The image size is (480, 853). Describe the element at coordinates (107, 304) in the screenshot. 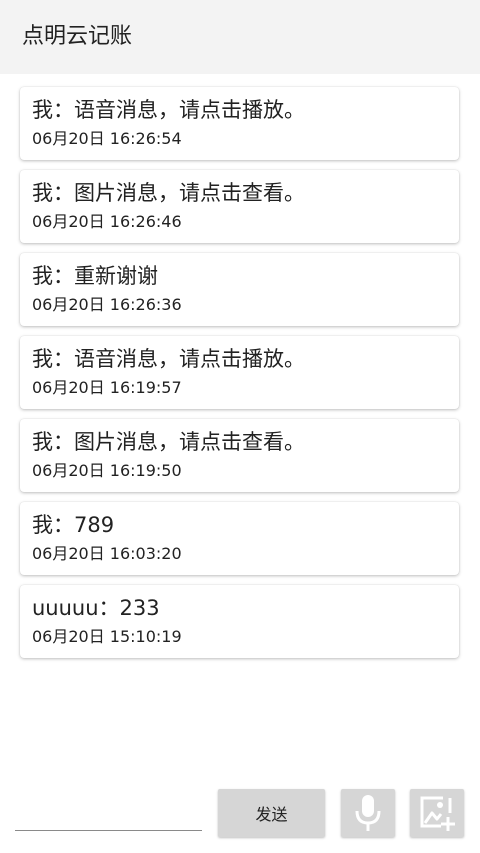

I see `message-time: 06月20日 16:26:36` at that location.